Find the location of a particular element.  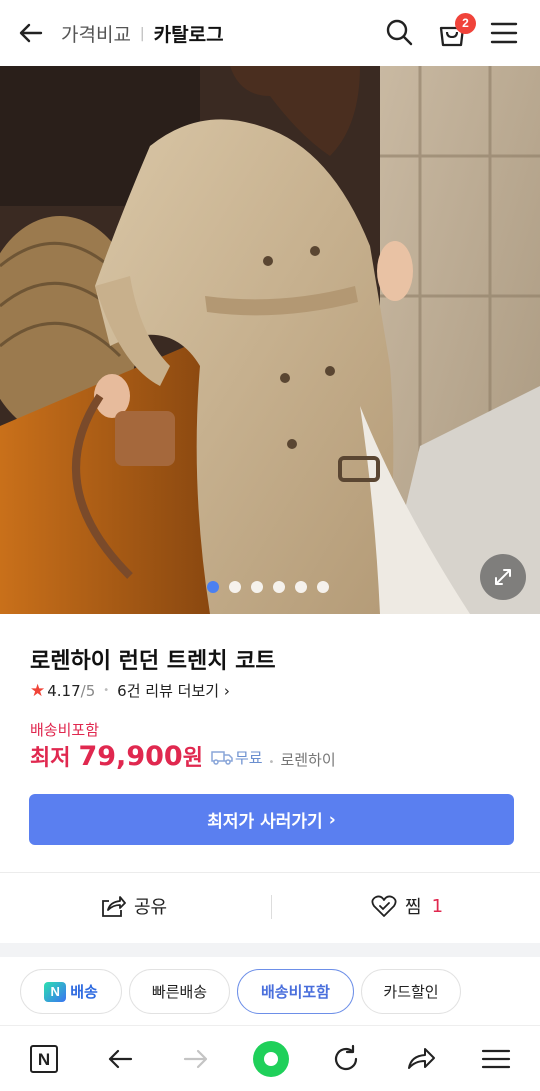

refresh-button is located at coordinates (346, 1059).